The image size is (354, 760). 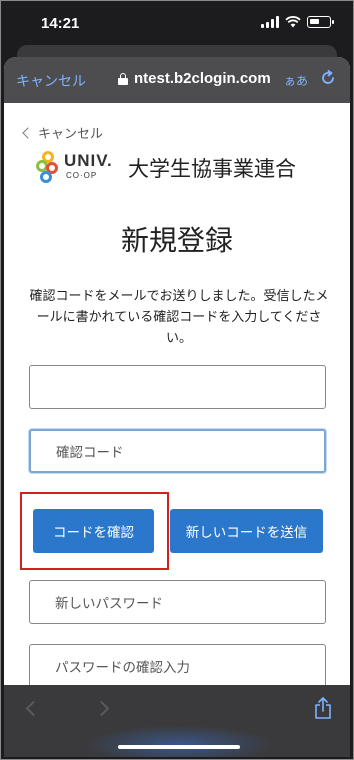 I want to click on back-link-label: キャンセル, so click(x=71, y=134).